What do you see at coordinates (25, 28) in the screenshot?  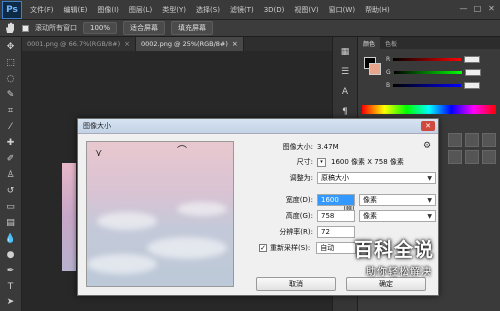 I see `scroll-all-windows-checkbox` at bounding box center [25, 28].